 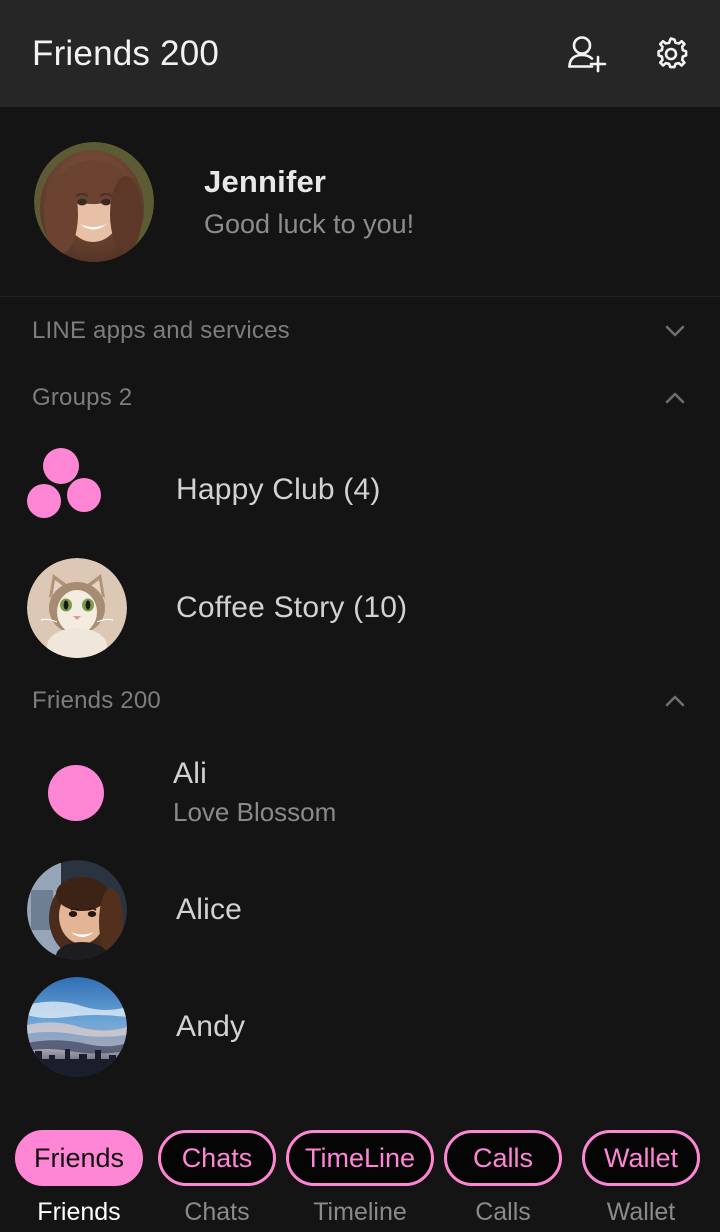 I want to click on friend-name: Alice, so click(x=209, y=909).